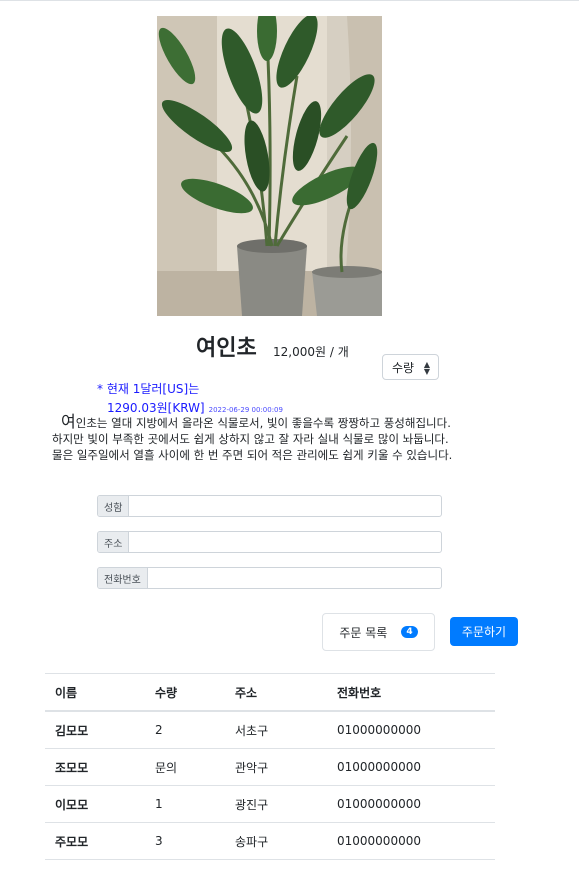 The height and width of the screenshot is (878, 579). Describe the element at coordinates (426, 368) in the screenshot. I see `select-arrows-icon: ▲ ▼` at that location.